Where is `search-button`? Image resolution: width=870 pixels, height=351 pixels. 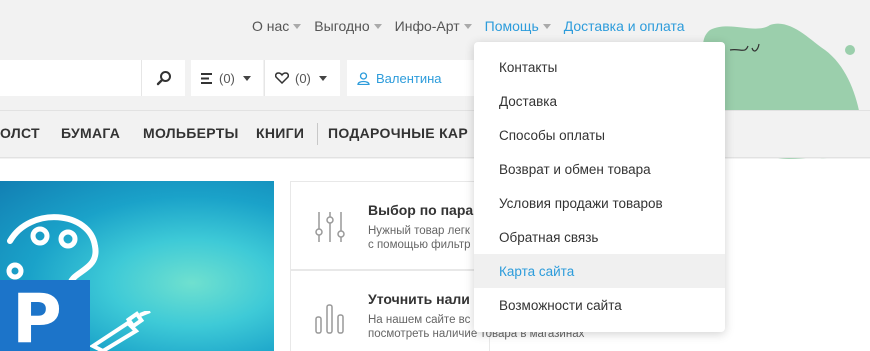
search-button is located at coordinates (163, 78).